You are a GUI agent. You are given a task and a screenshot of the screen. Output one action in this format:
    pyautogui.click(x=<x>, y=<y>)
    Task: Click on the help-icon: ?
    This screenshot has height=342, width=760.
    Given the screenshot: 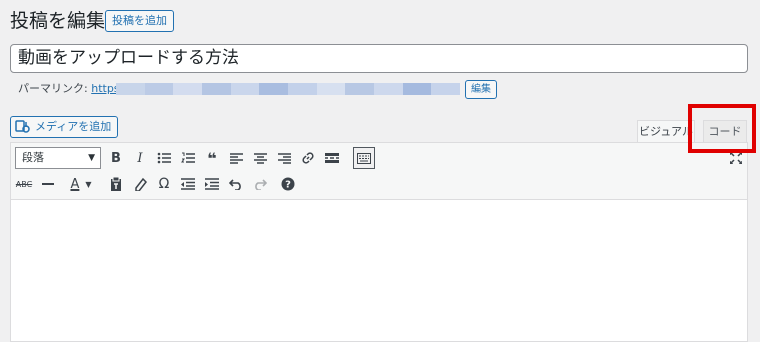 What is the action you would take?
    pyautogui.click(x=288, y=184)
    